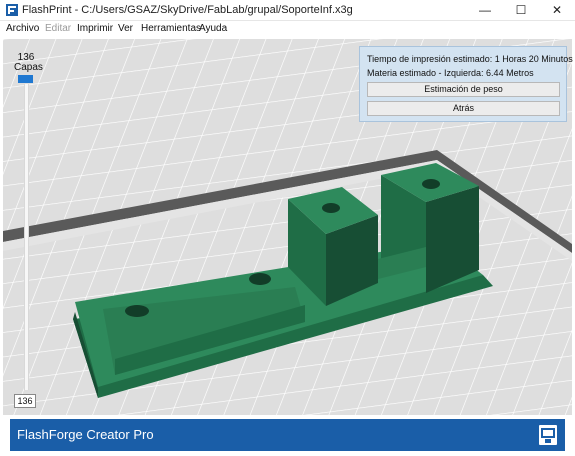  I want to click on tower-left-hole, so click(331, 208).